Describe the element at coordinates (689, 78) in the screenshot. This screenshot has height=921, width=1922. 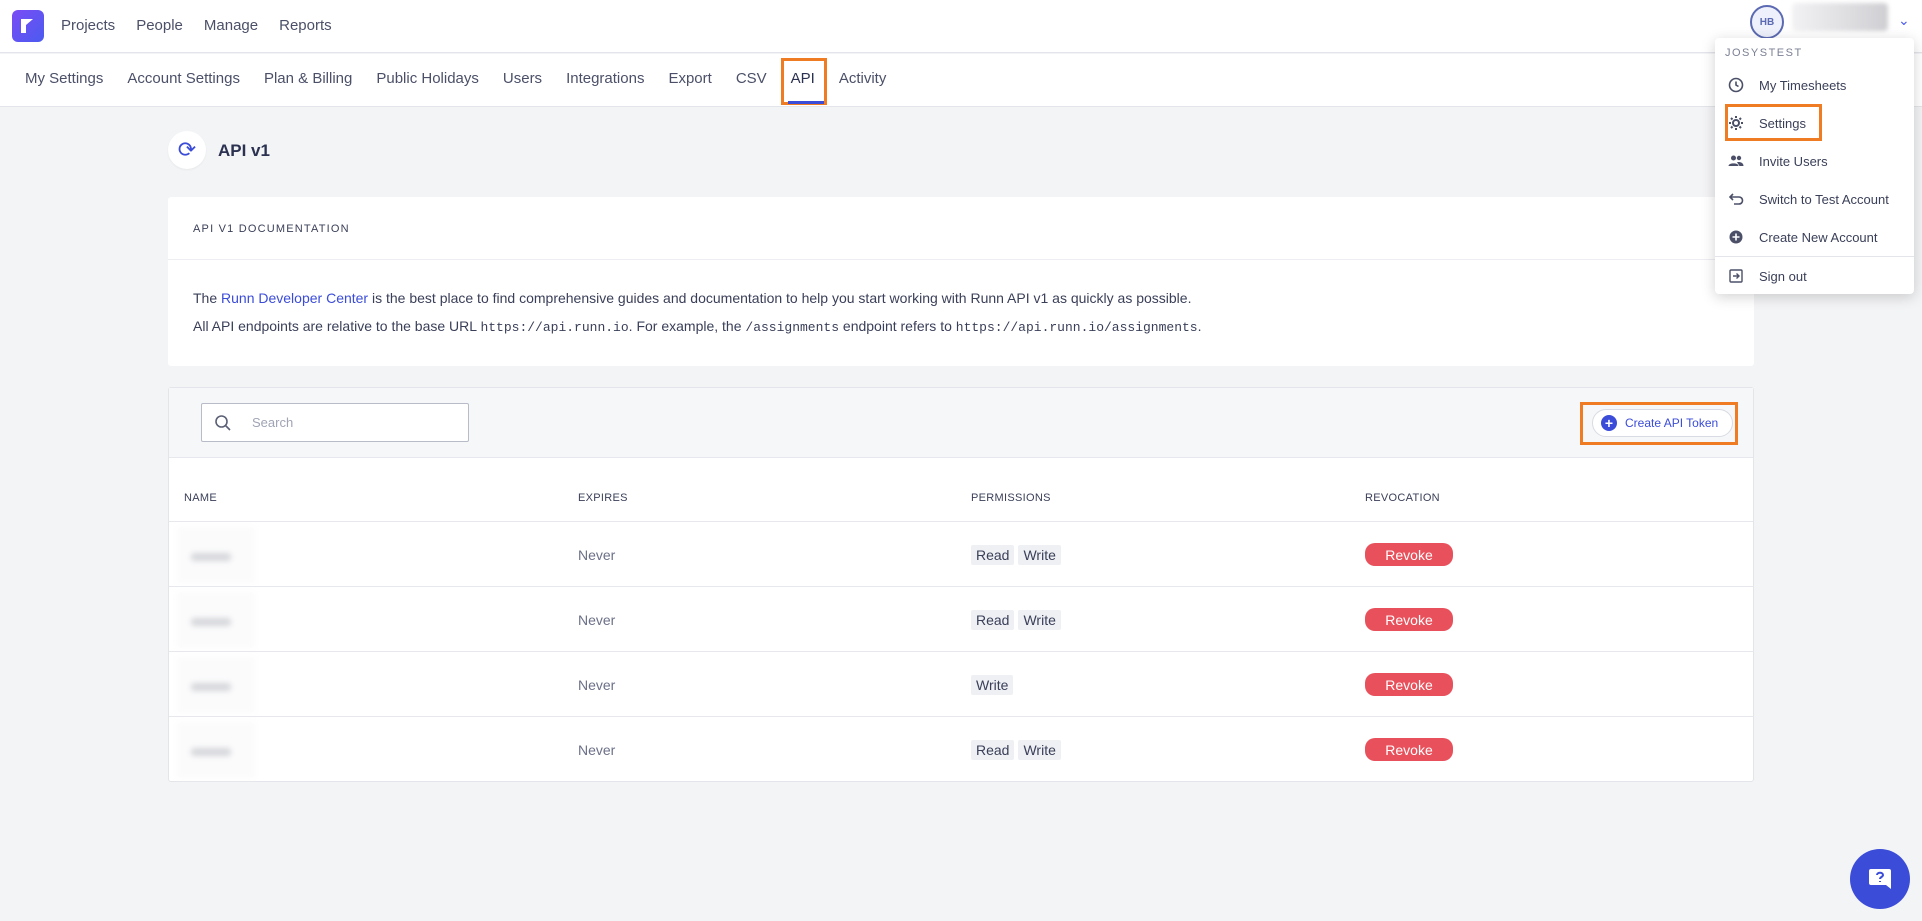
I see `tab-export: Export` at that location.